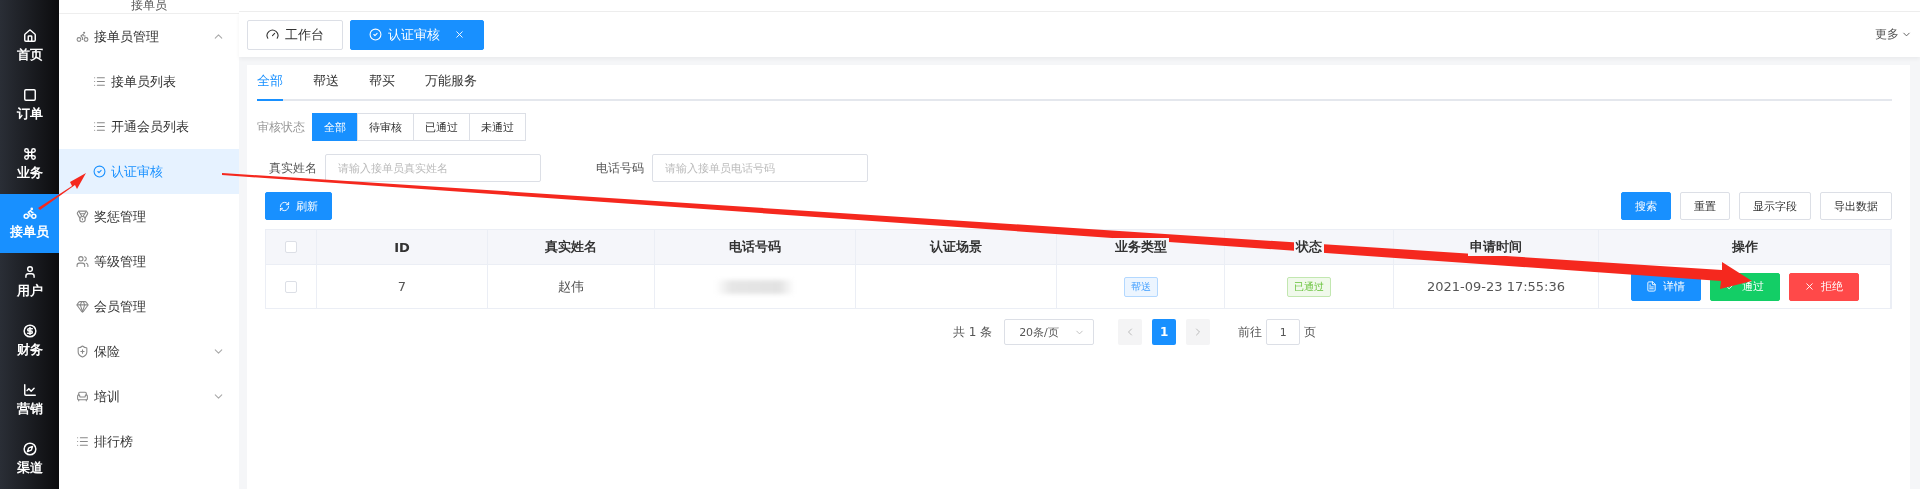 The image size is (1920, 489). Describe the element at coordinates (451, 86) in the screenshot. I see `sub-tab: 万能服务` at that location.